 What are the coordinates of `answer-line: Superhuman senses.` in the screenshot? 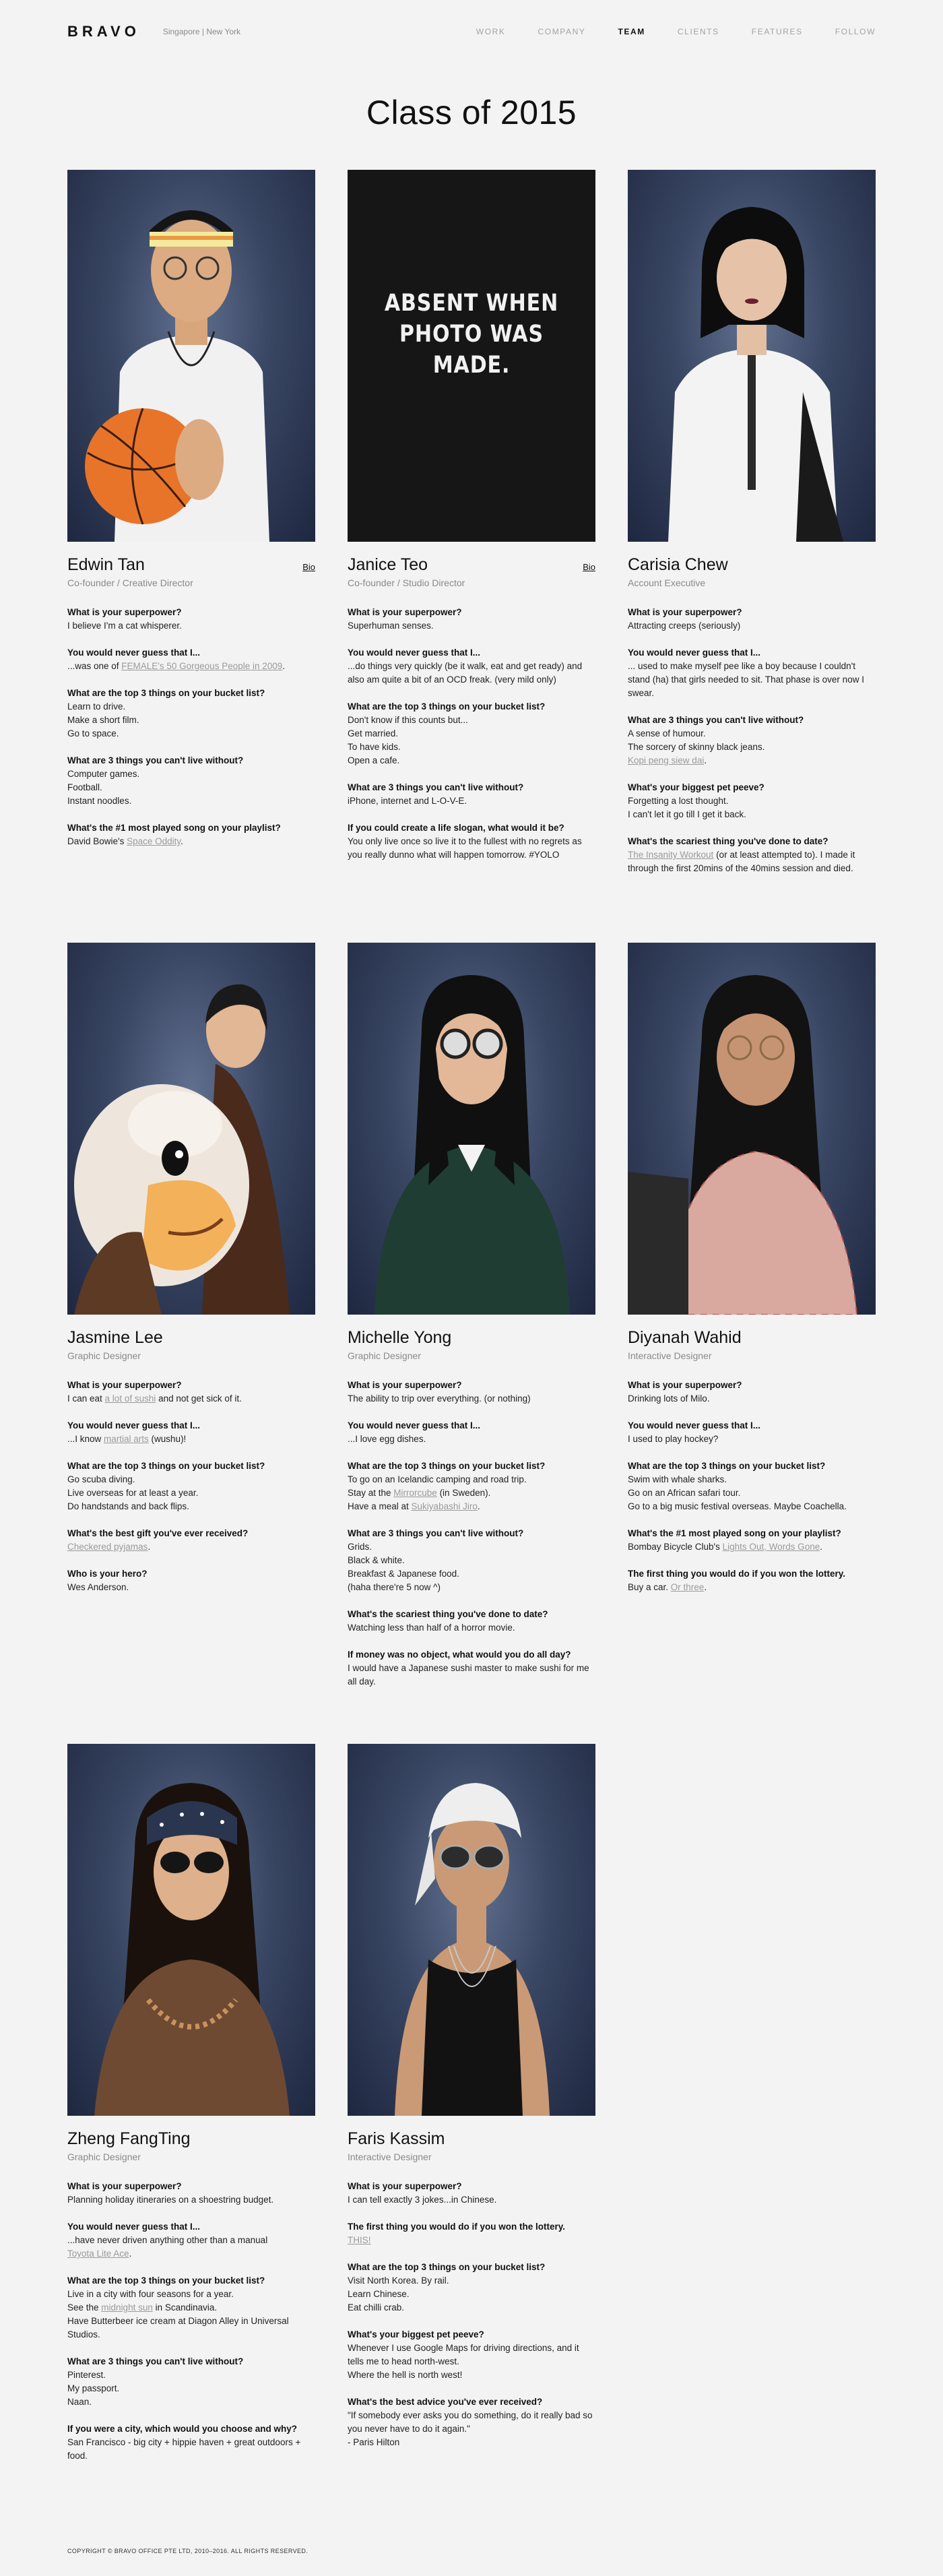 It's located at (391, 626).